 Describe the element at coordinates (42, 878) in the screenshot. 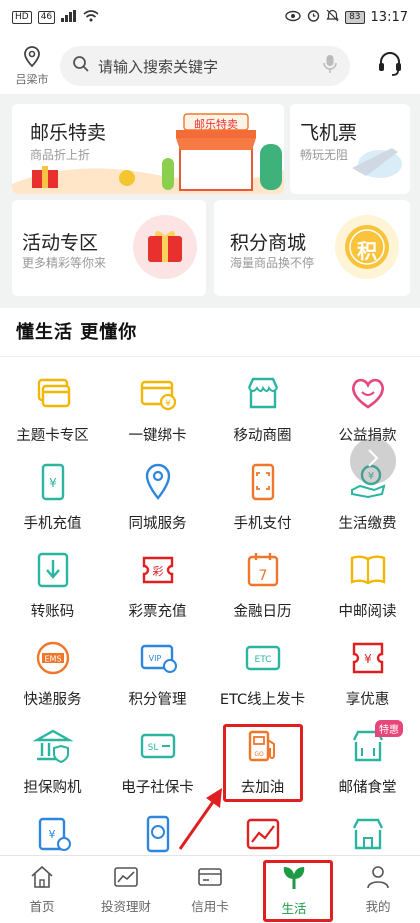

I see `home-icon` at that location.